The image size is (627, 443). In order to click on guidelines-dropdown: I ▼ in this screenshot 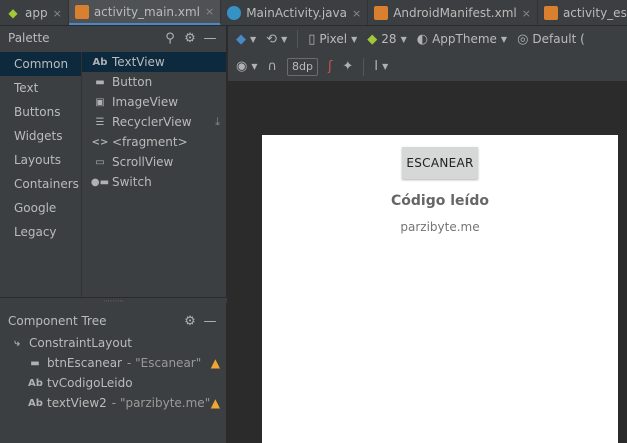, I will do `click(381, 66)`.